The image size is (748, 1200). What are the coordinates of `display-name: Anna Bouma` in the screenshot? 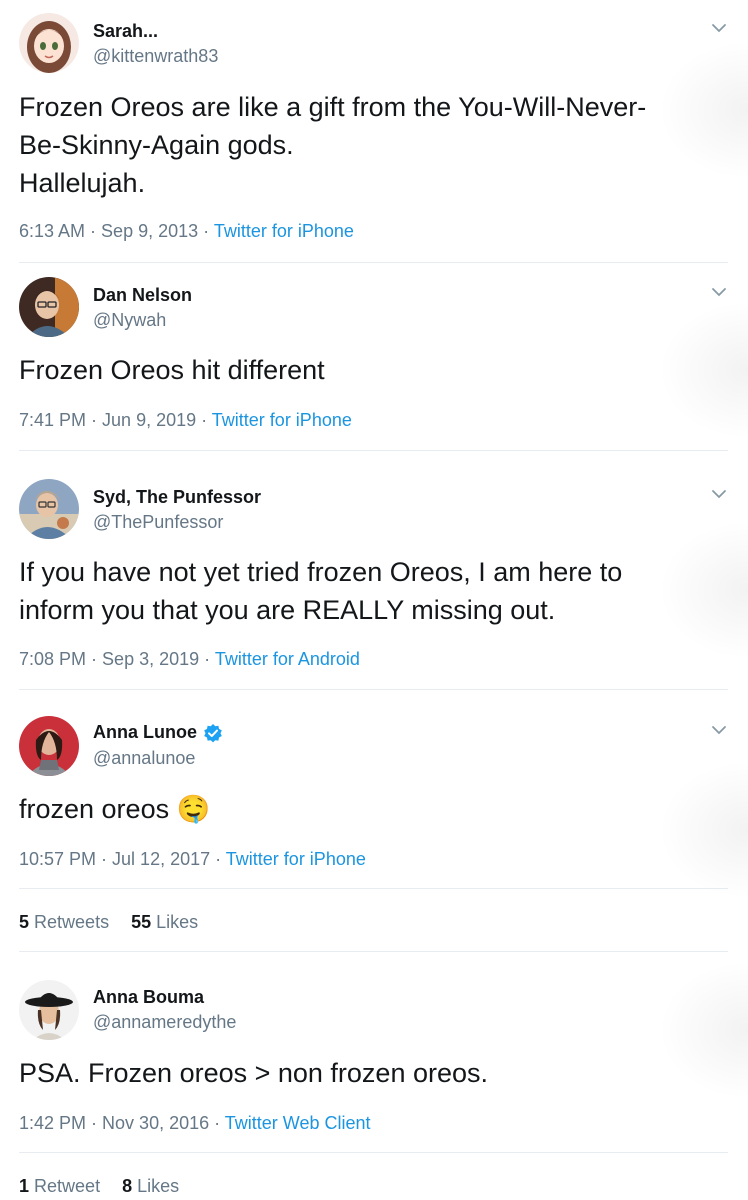 It's located at (148, 997).